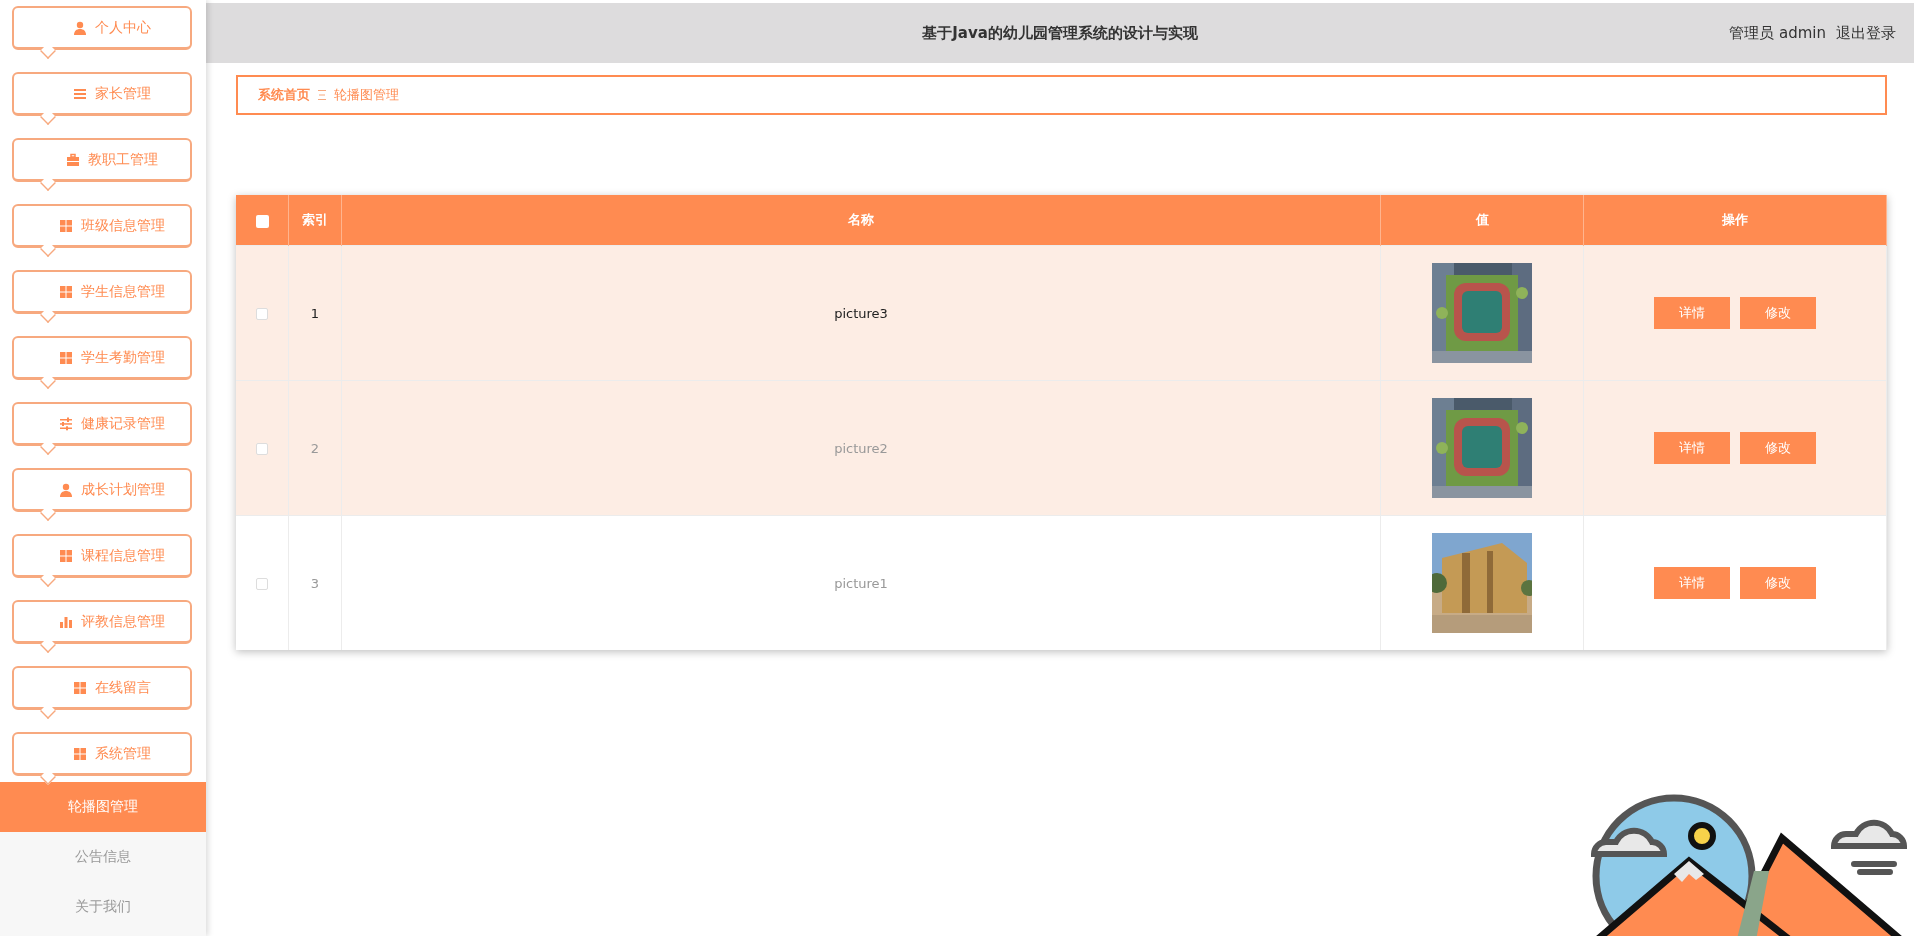  I want to click on list-icon, so click(80, 93).